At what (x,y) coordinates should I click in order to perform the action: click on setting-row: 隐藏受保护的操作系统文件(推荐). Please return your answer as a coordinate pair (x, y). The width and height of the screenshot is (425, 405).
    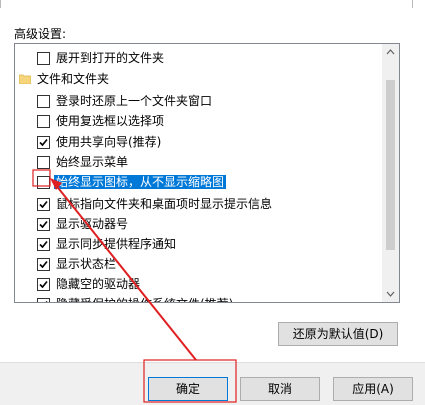
    Looking at the image, I should click on (198, 298).